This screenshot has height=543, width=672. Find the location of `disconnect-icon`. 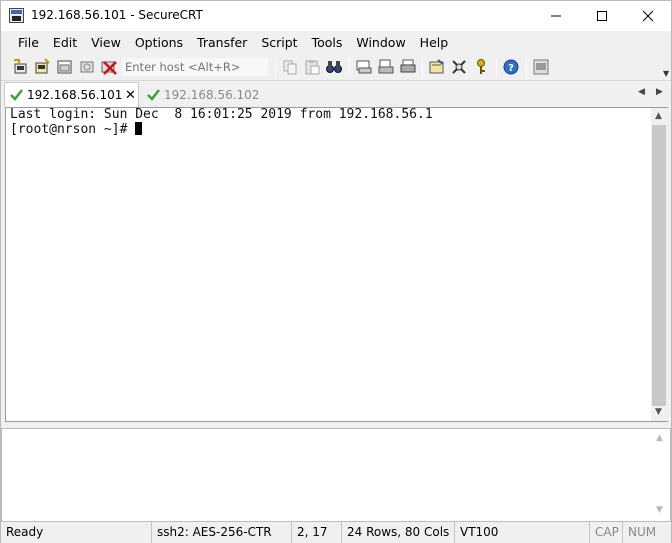

disconnect-icon is located at coordinates (109, 68).